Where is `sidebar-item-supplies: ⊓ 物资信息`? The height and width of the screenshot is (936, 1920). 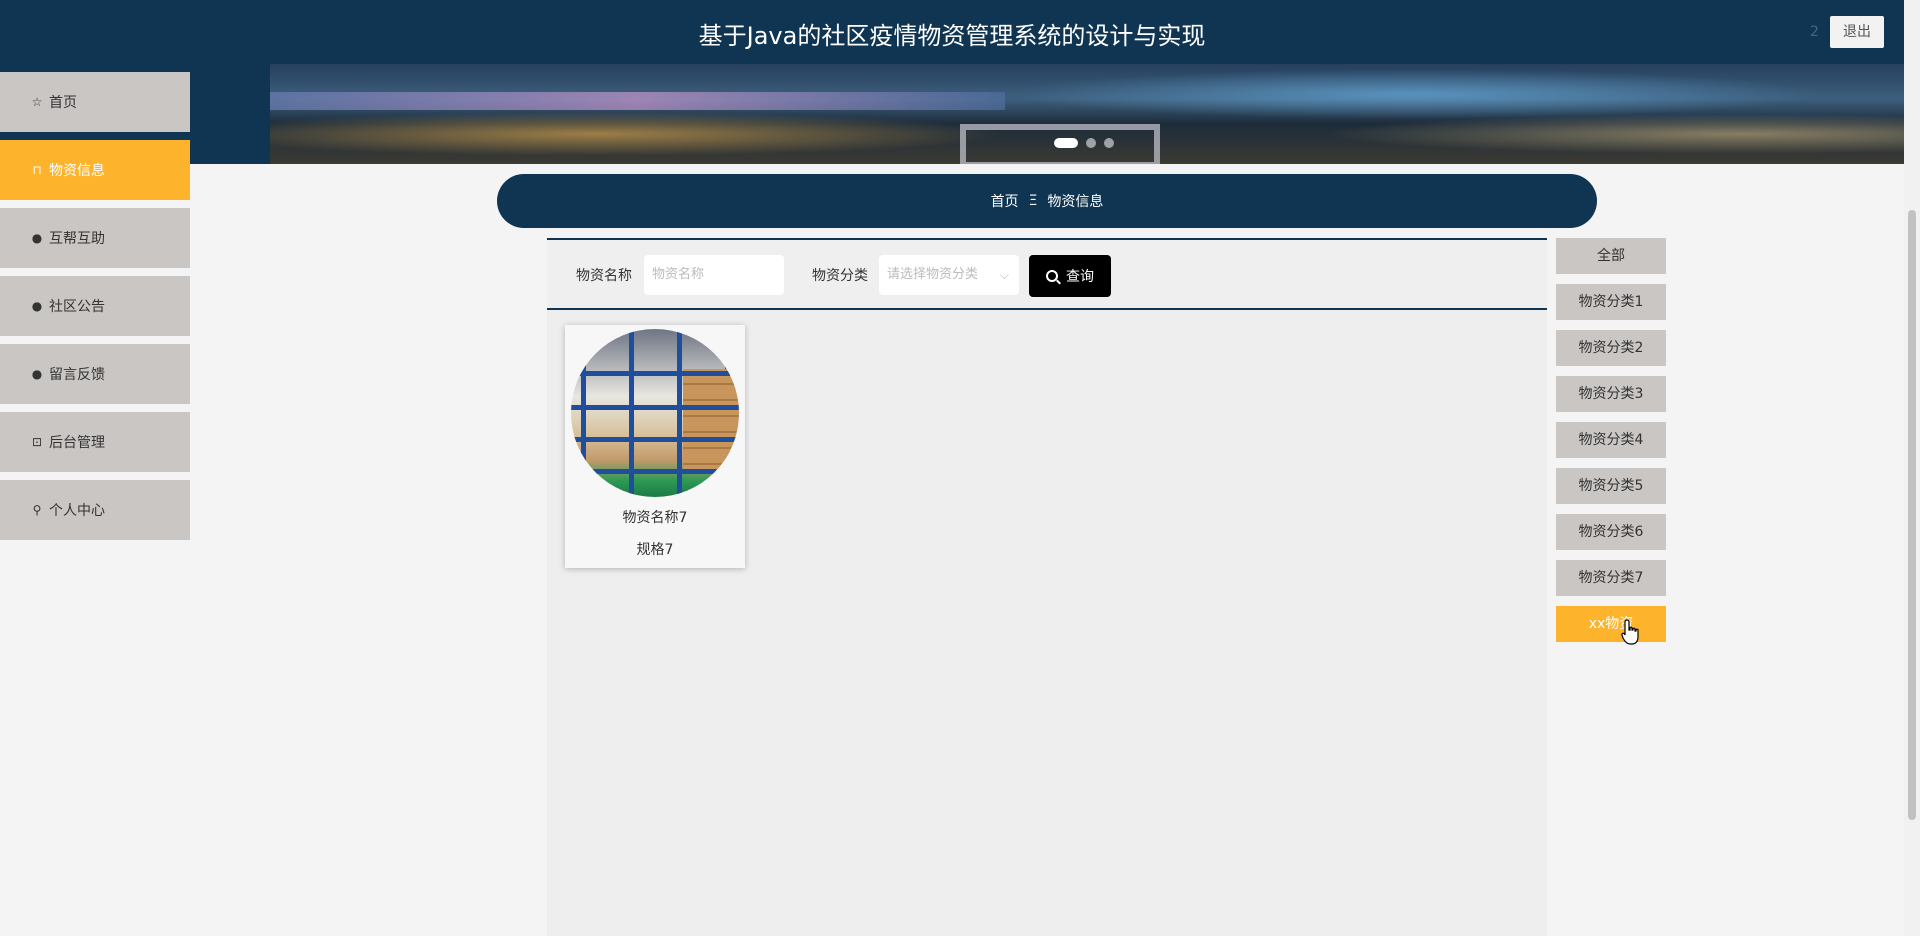 sidebar-item-supplies: ⊓ 物资信息 is located at coordinates (95, 170).